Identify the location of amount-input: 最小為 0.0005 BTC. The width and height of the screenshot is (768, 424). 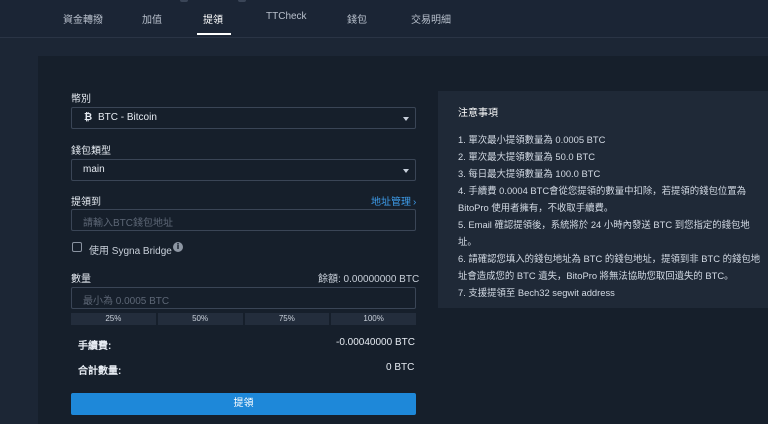
(243, 298).